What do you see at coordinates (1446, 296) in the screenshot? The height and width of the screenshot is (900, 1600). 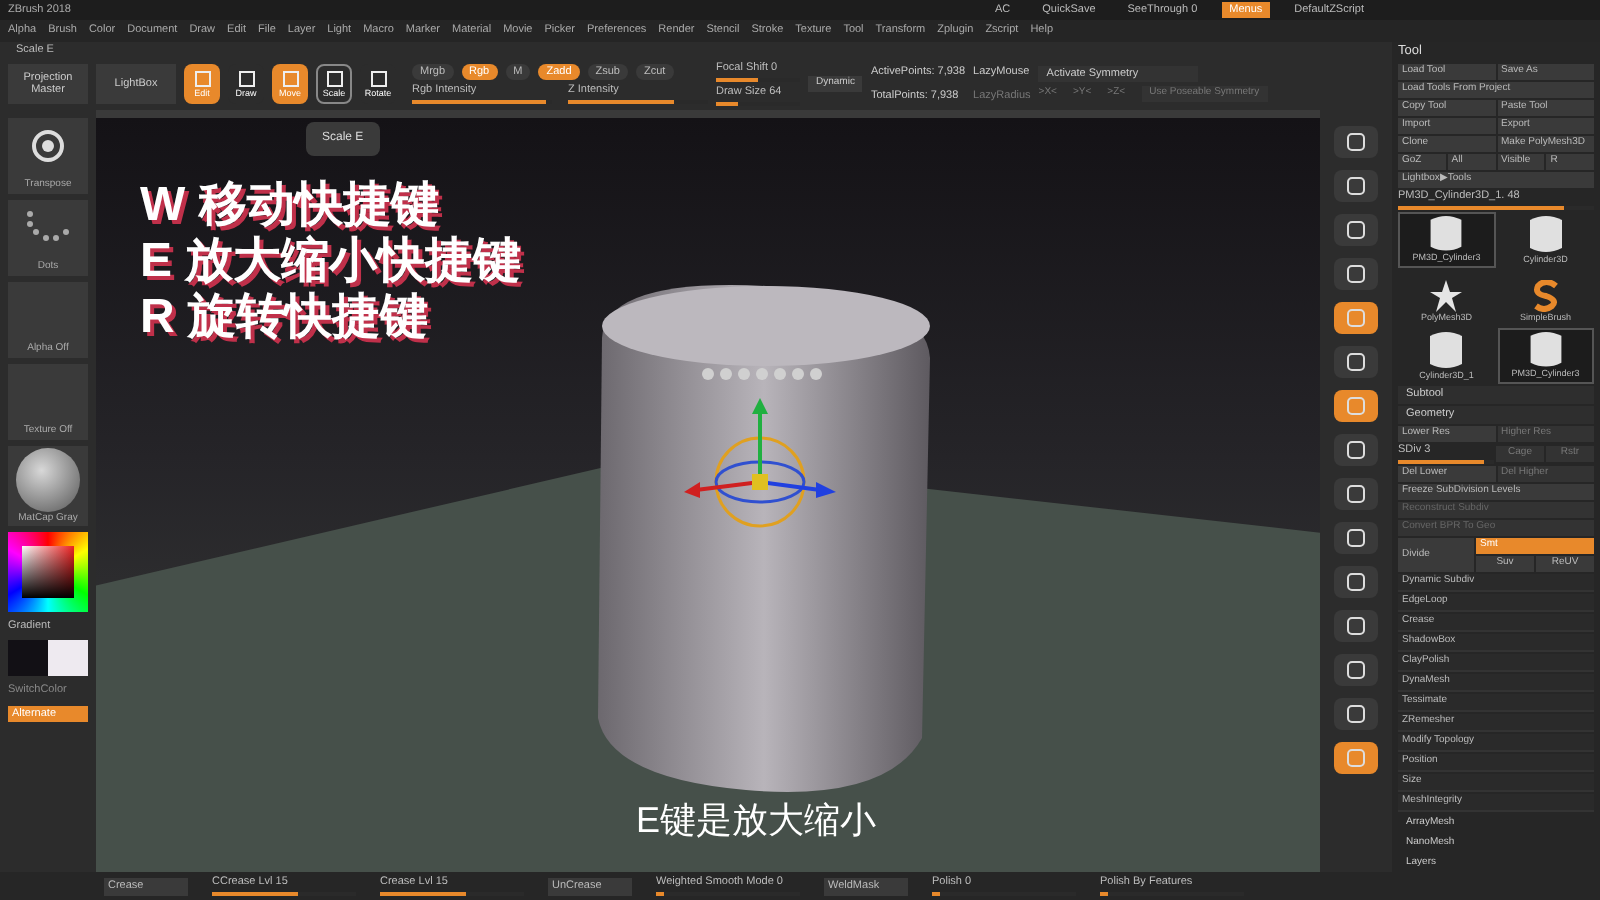 I see `star-mesh-icon` at bounding box center [1446, 296].